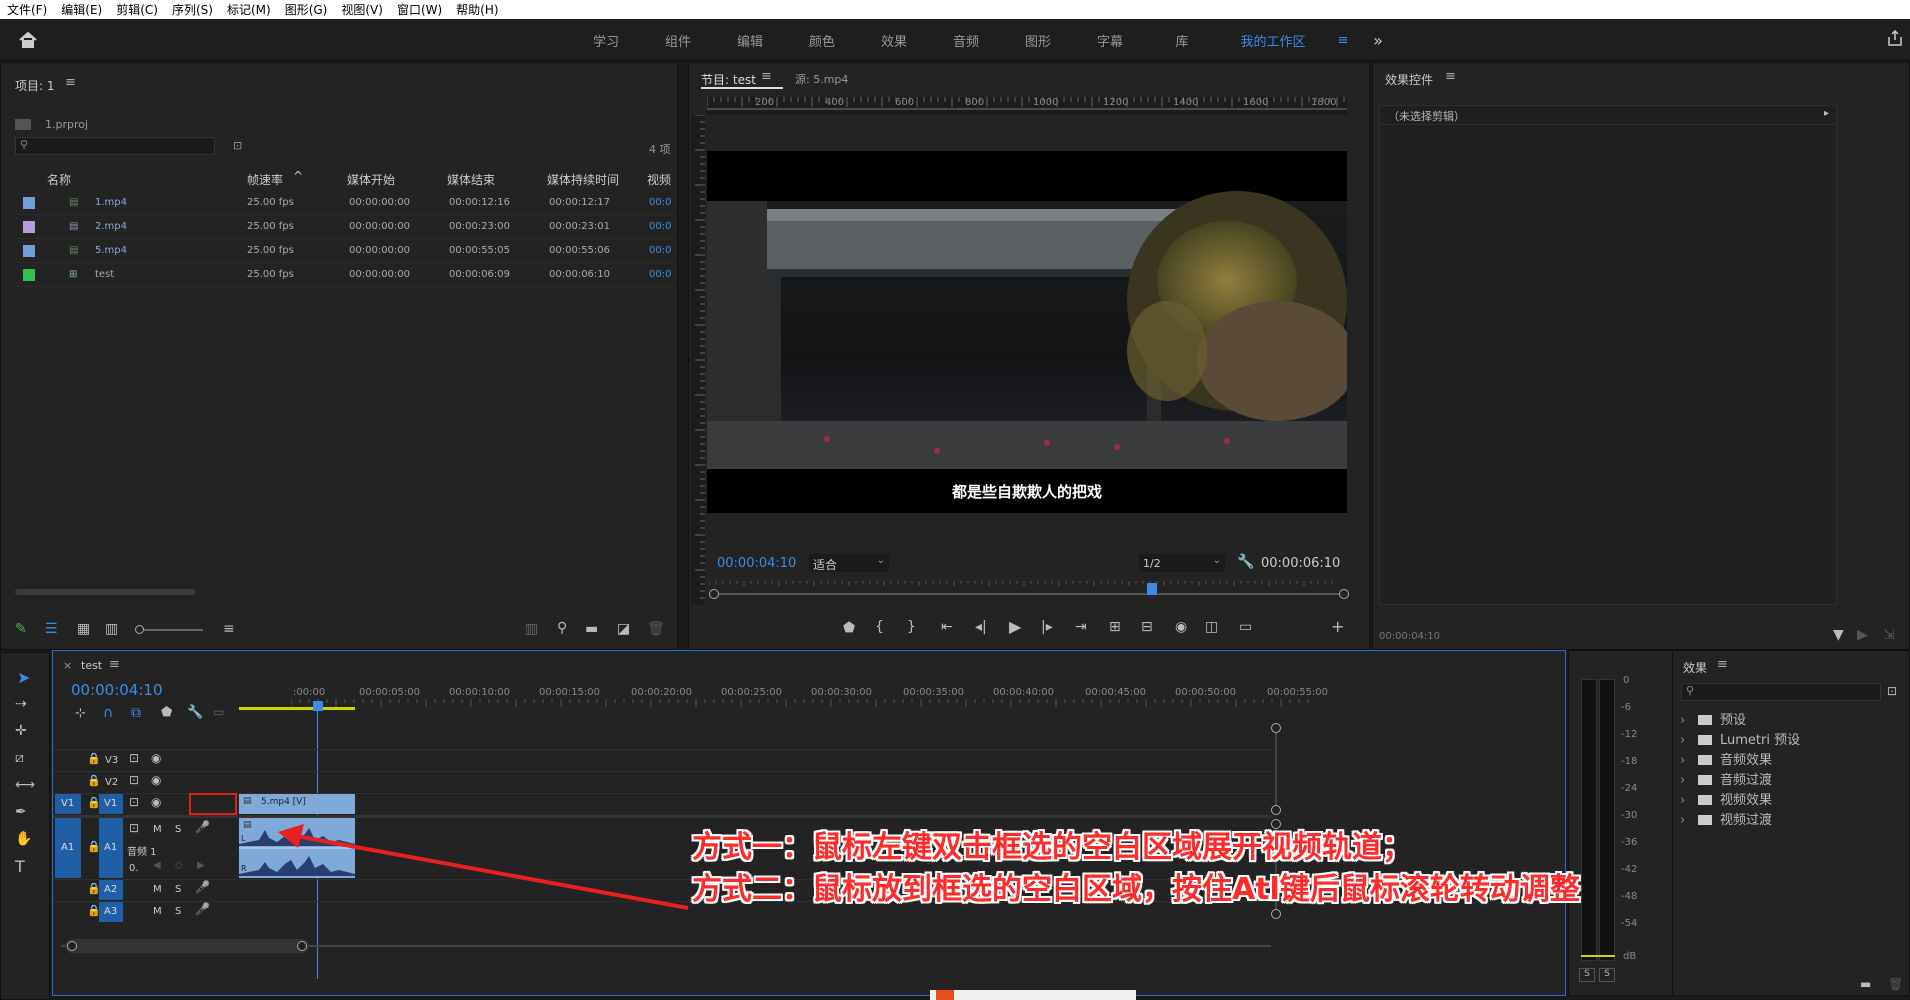  Describe the element at coordinates (25, 785) in the screenshot. I see `slip-tool-icon: ⟷` at that location.